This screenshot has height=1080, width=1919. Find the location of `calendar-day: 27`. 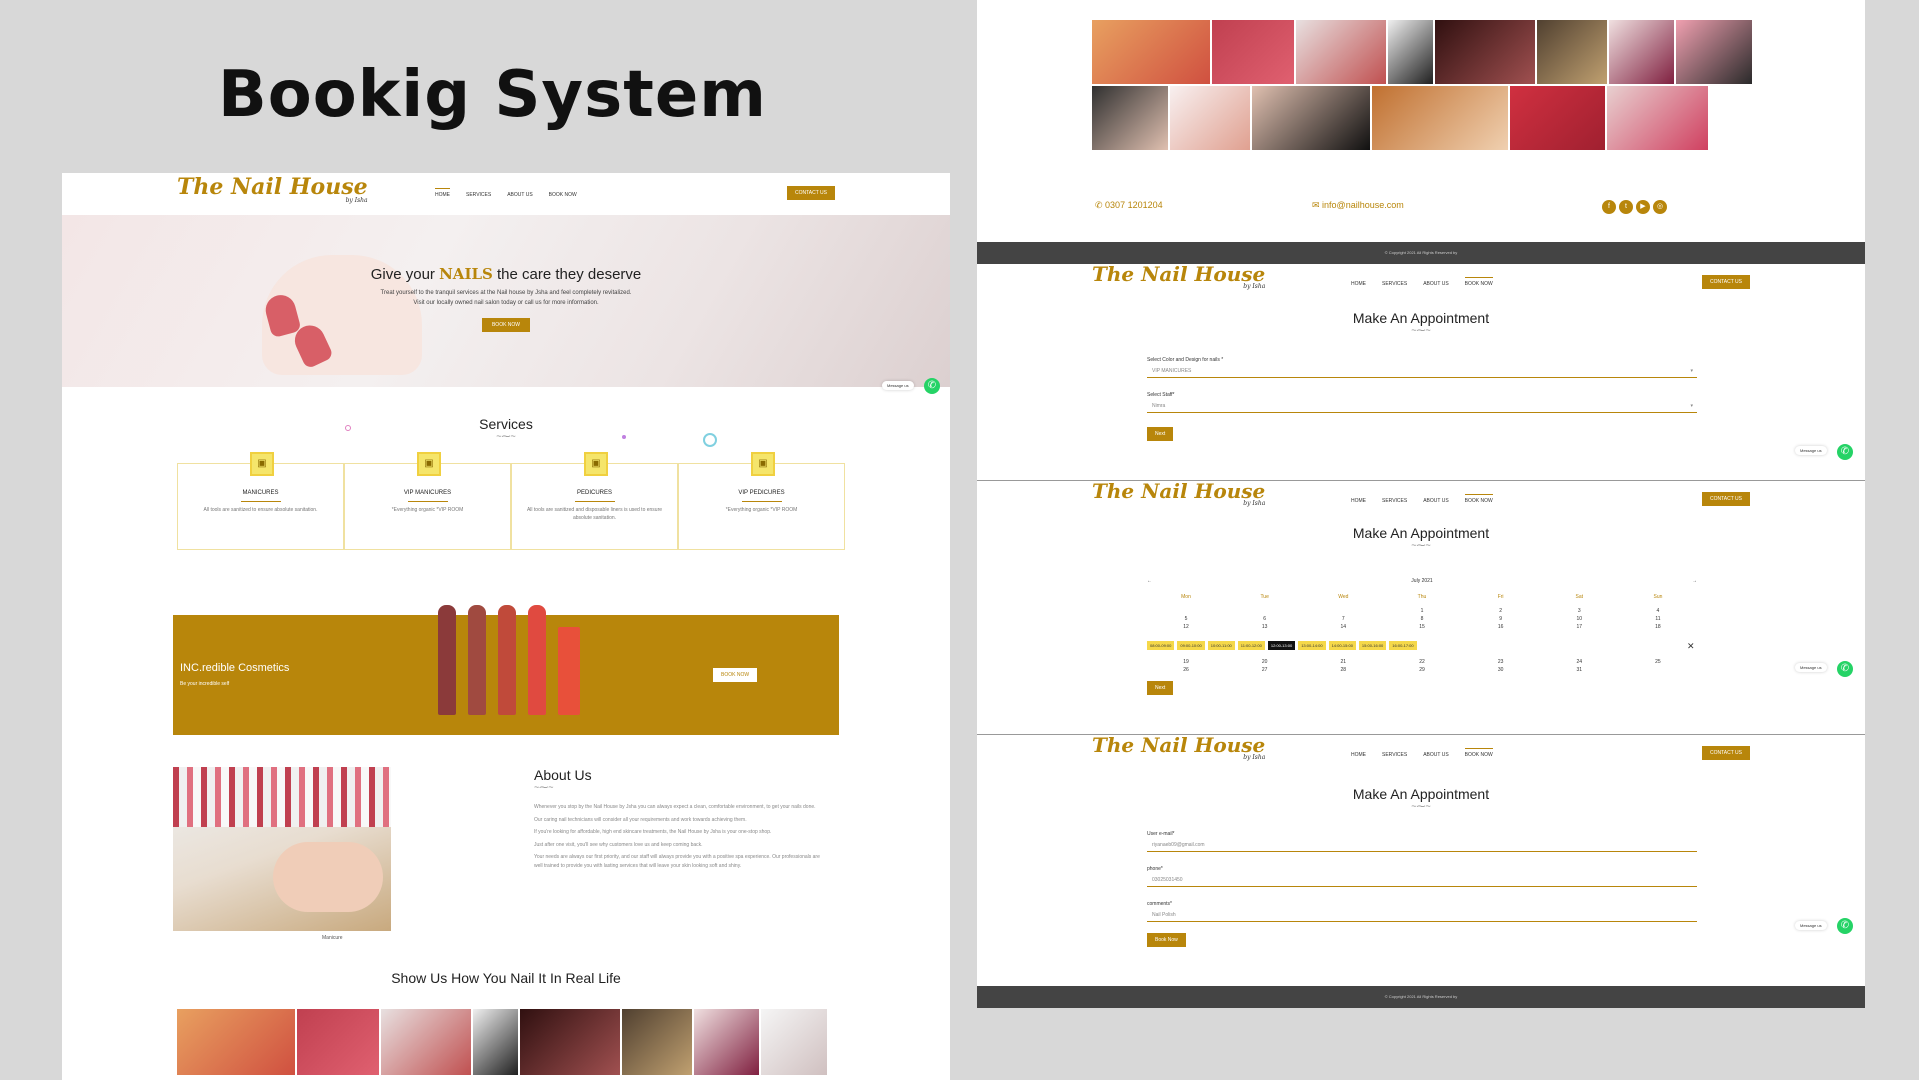

calendar-day: 27 is located at coordinates (1265, 670).